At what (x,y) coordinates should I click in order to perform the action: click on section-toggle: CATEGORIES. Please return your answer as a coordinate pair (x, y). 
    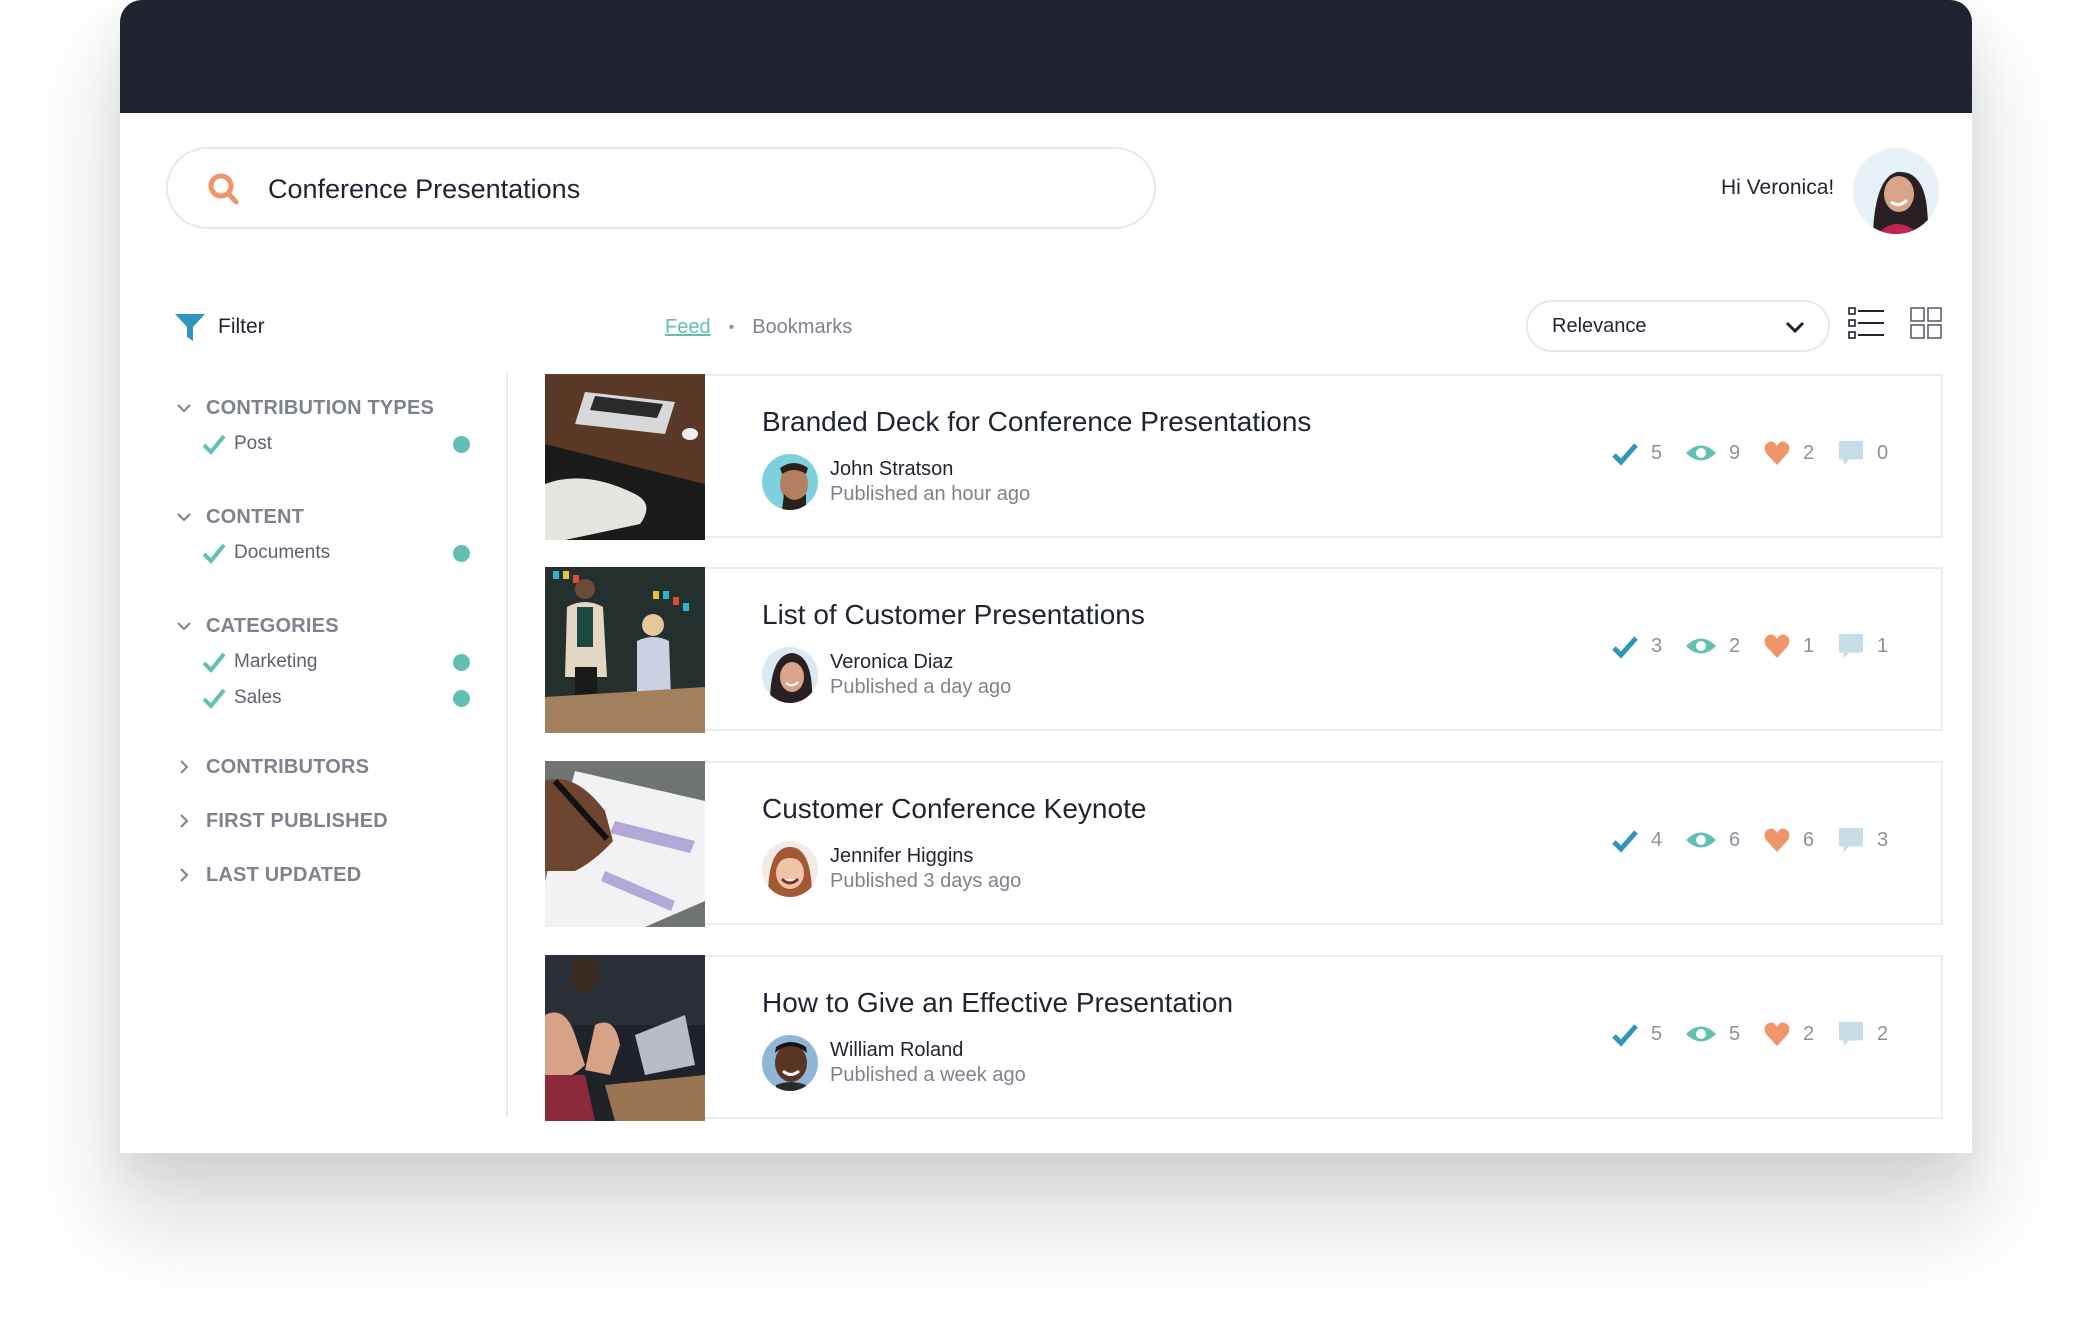
    Looking at the image, I should click on (323, 626).